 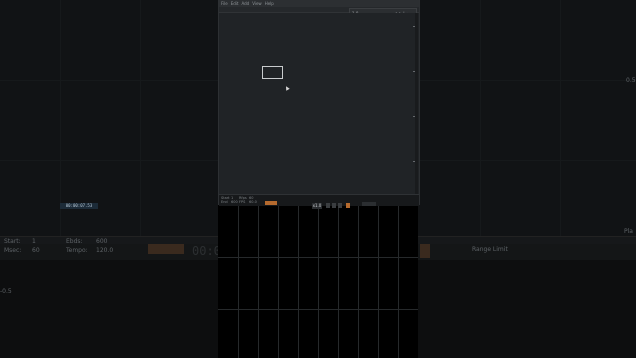 What do you see at coordinates (317, 206) in the screenshot?
I see `playback-rate: x1.0` at bounding box center [317, 206].